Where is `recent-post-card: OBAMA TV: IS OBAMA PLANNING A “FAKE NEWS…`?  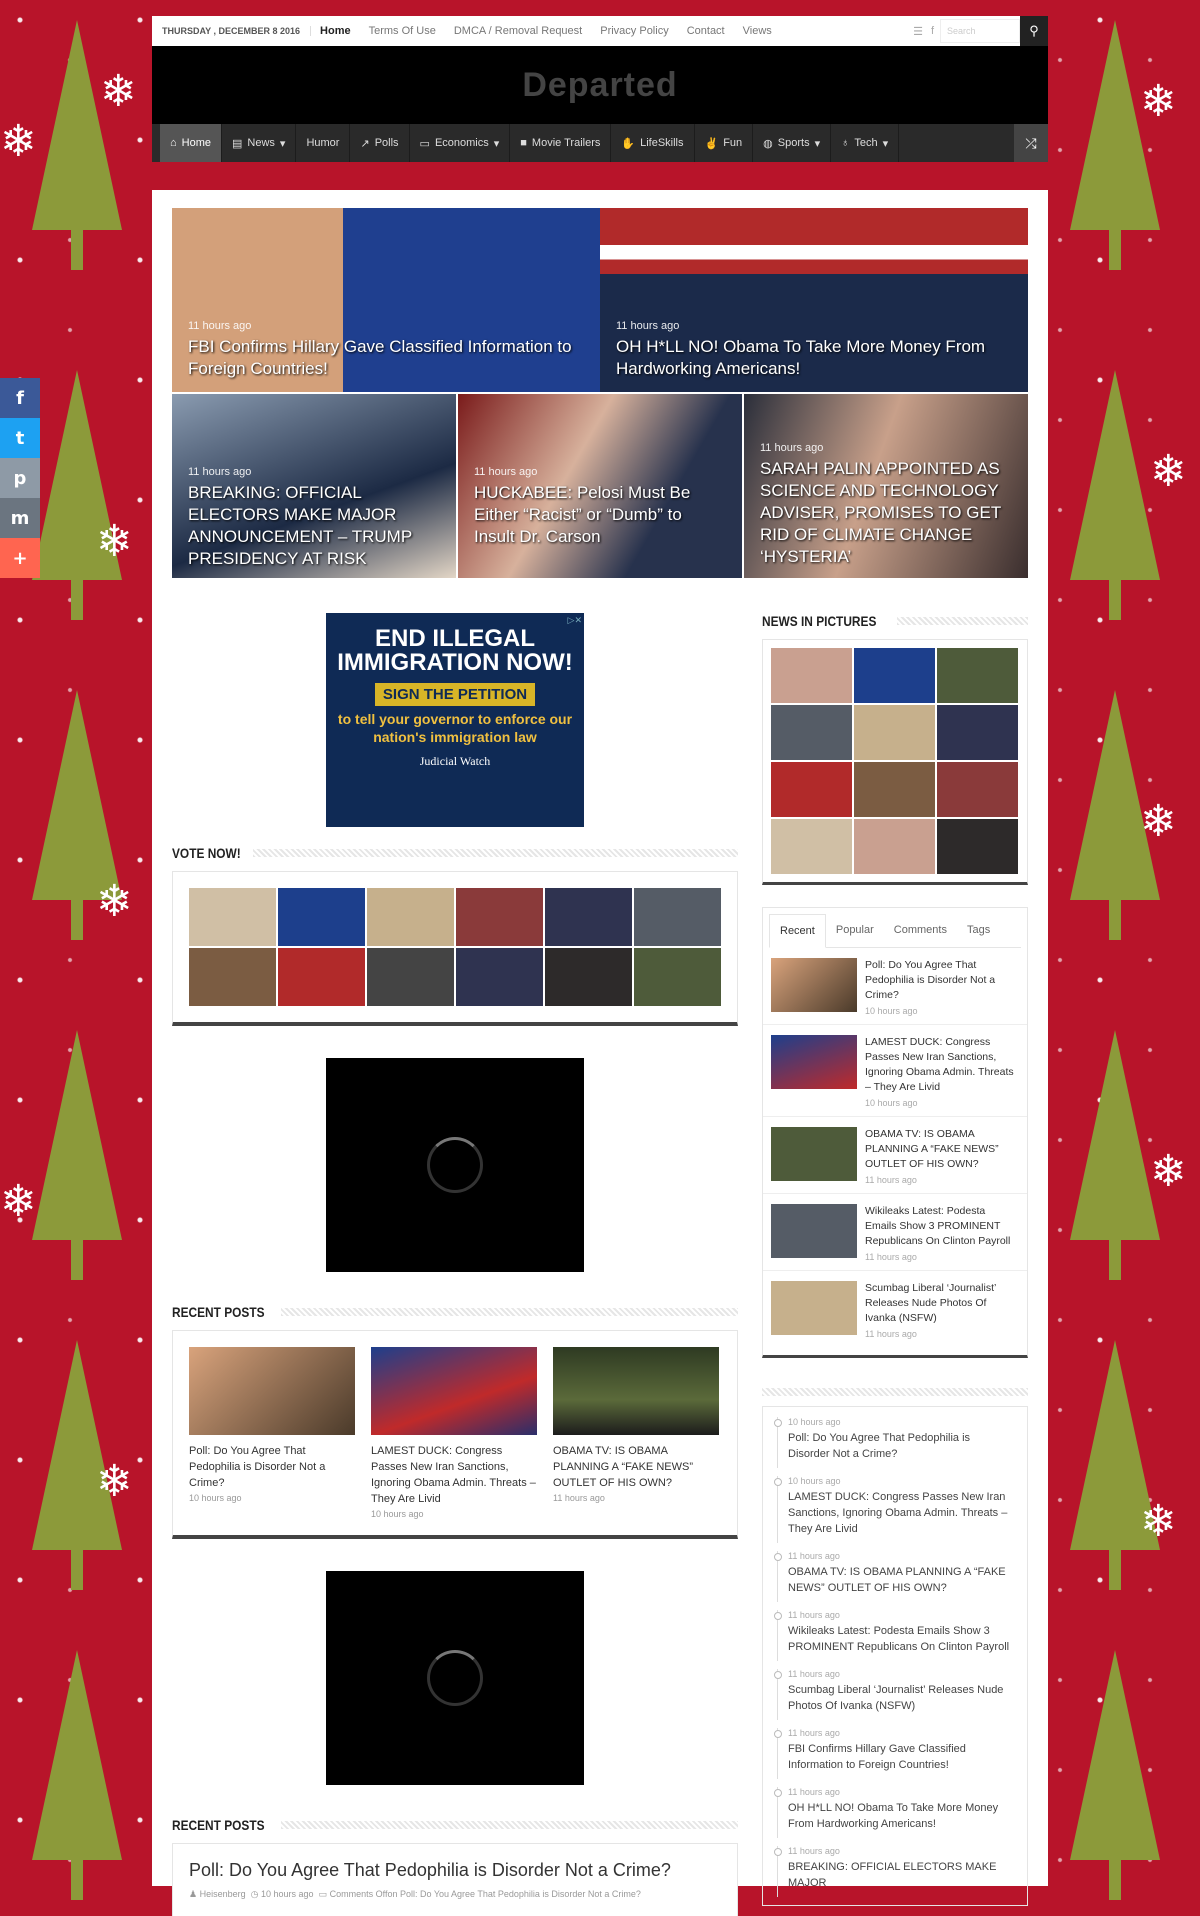 recent-post-card: OBAMA TV: IS OBAMA PLANNING A “FAKE NEWS… is located at coordinates (636, 1433).